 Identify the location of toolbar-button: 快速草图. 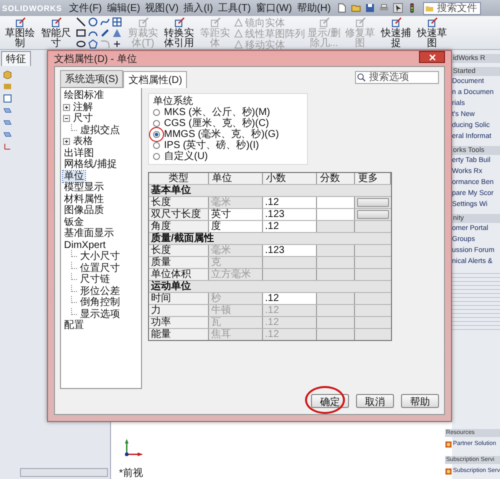
(432, 33).